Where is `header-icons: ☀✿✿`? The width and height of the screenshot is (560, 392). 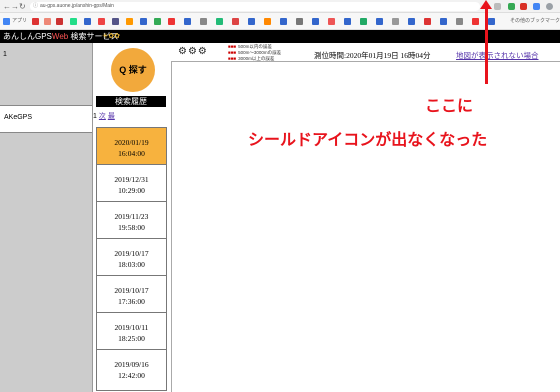 header-icons: ☀✿✿ is located at coordinates (111, 36).